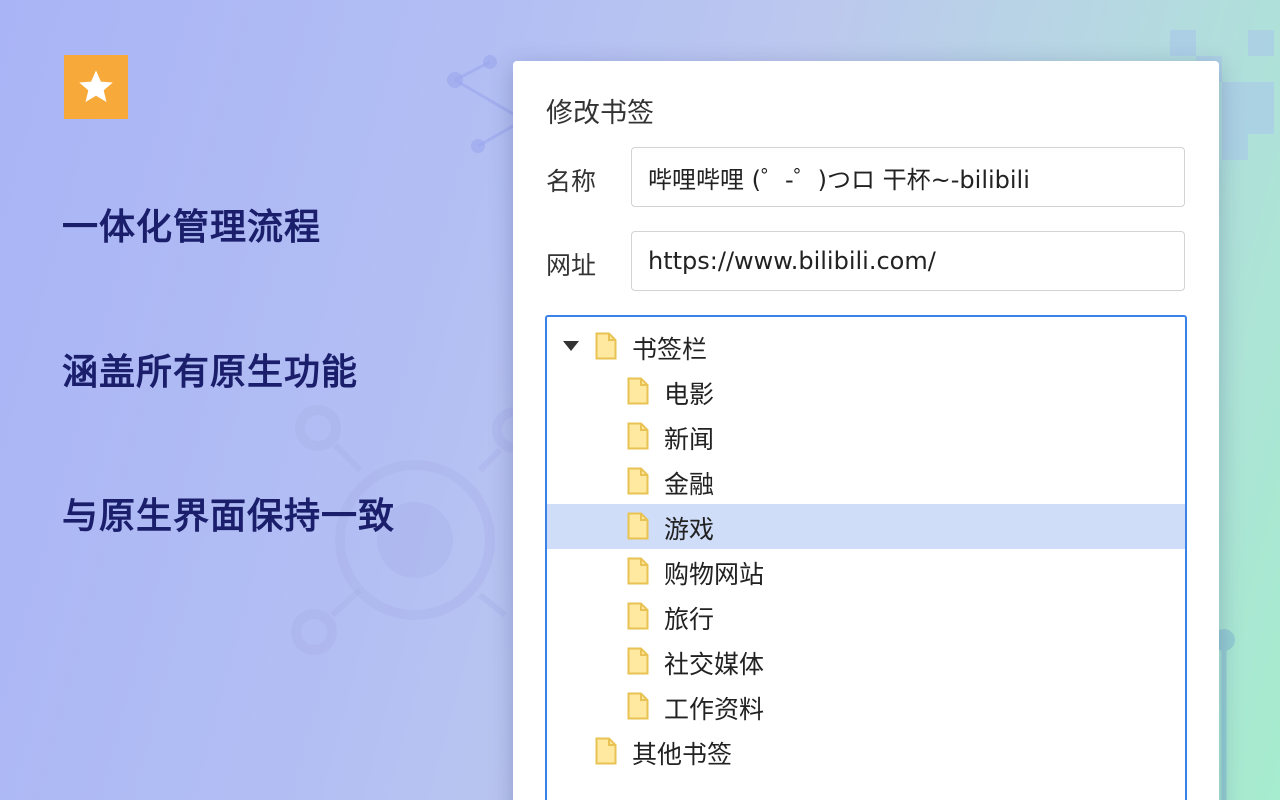 The image size is (1280, 800). I want to click on tree-item-label: 其他书签, so click(682, 754).